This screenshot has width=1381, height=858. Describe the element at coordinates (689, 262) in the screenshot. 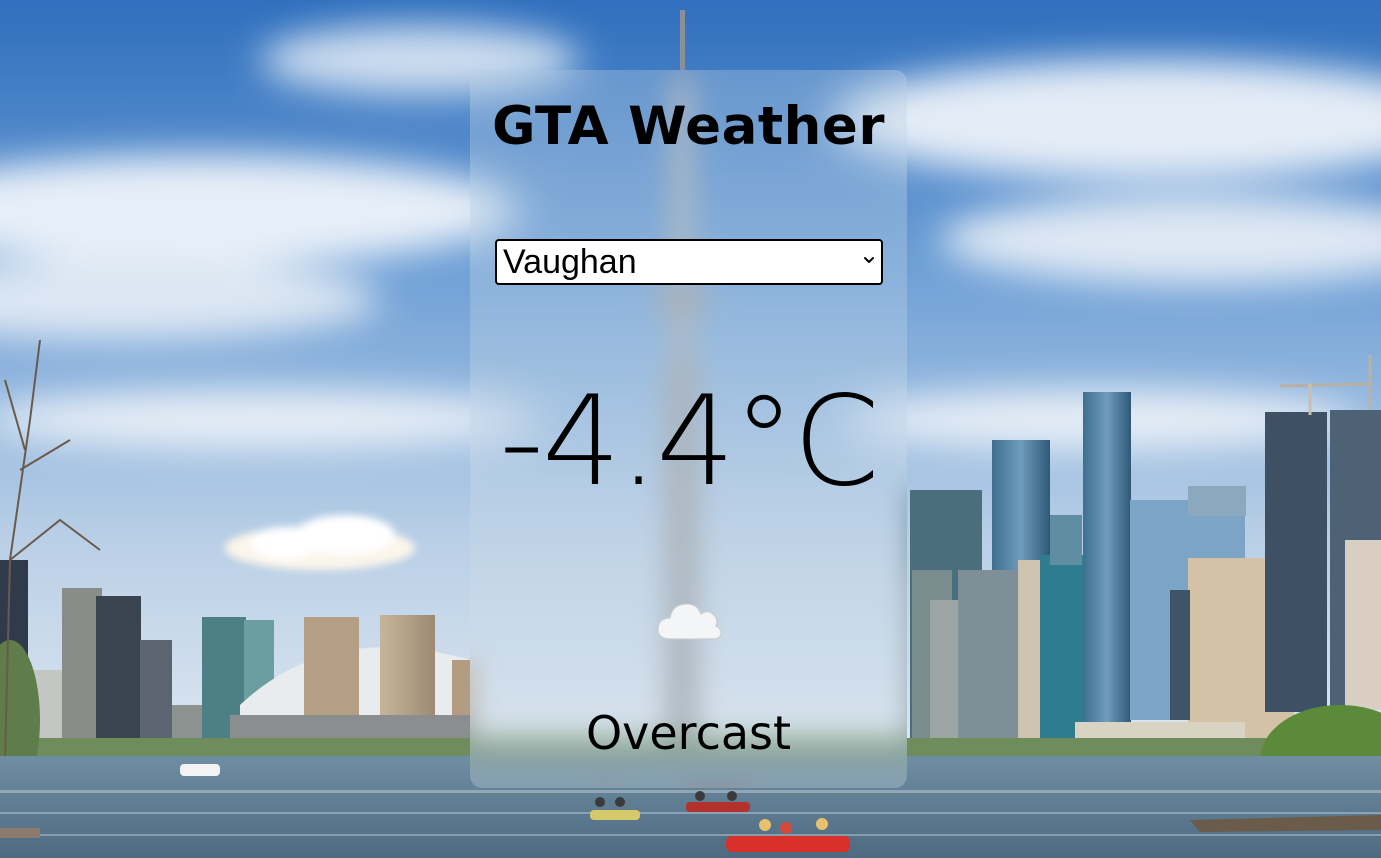

I see `city-select: Vaughan` at that location.